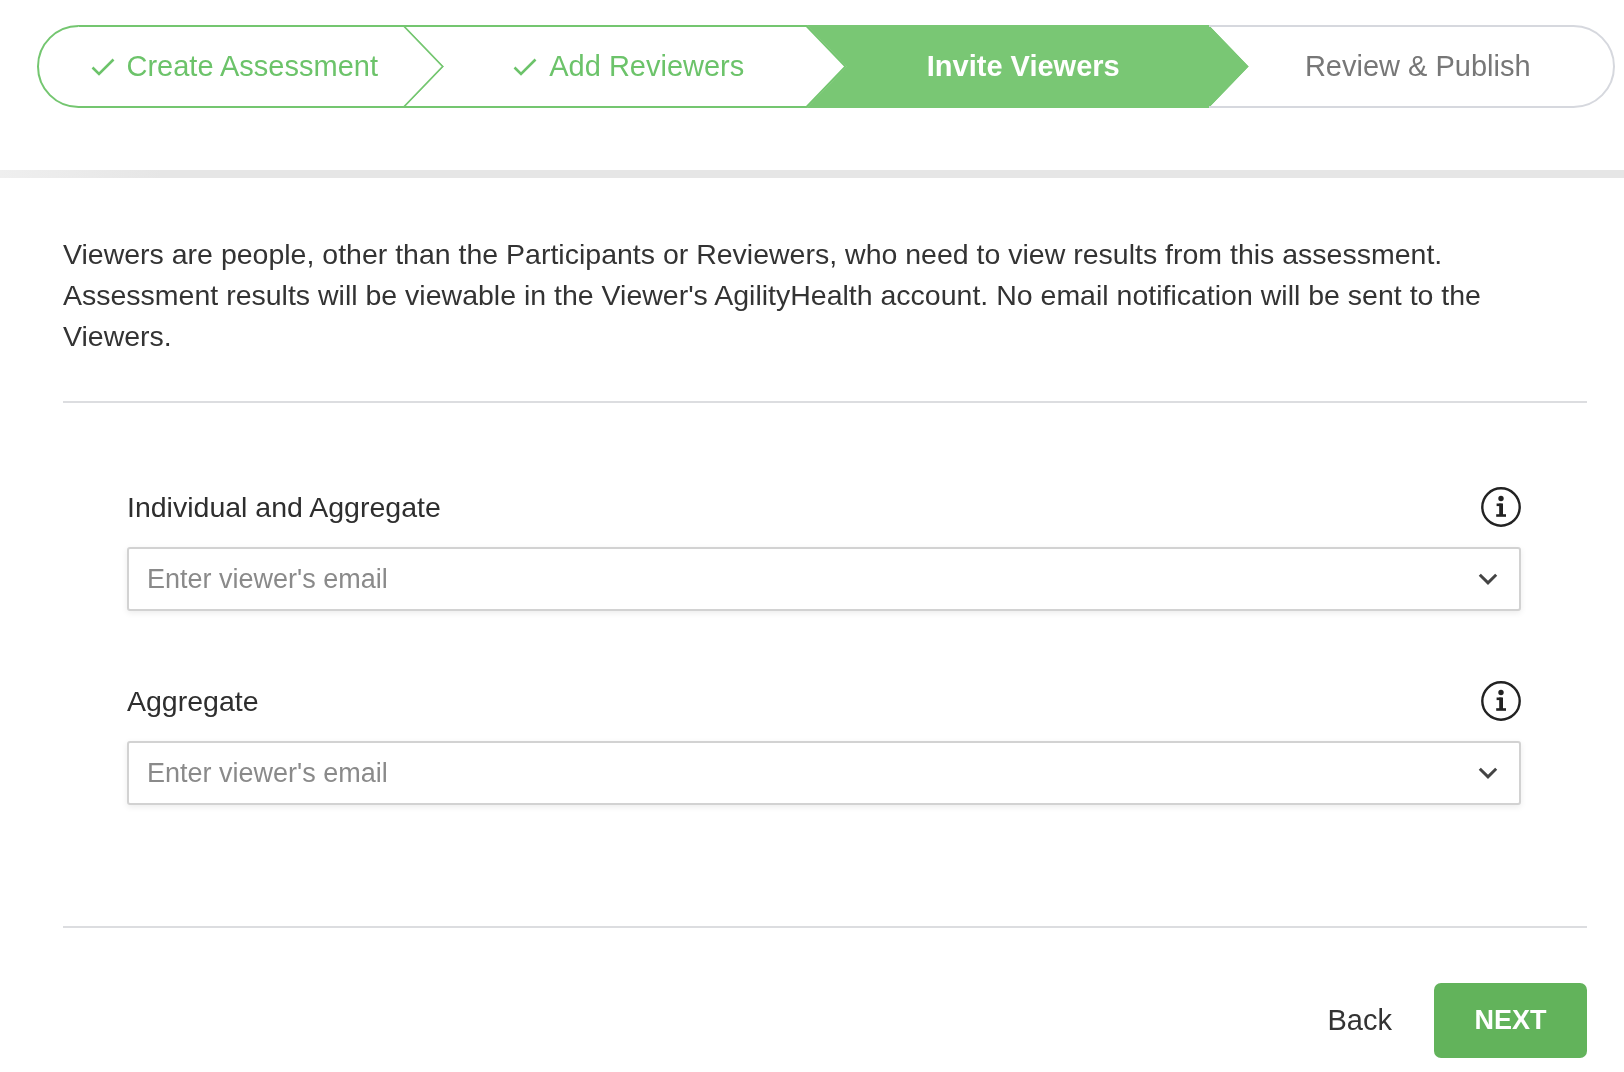 Image resolution: width=1624 pixels, height=1072 pixels. What do you see at coordinates (1510, 1020) in the screenshot?
I see `next-button: NEXT` at bounding box center [1510, 1020].